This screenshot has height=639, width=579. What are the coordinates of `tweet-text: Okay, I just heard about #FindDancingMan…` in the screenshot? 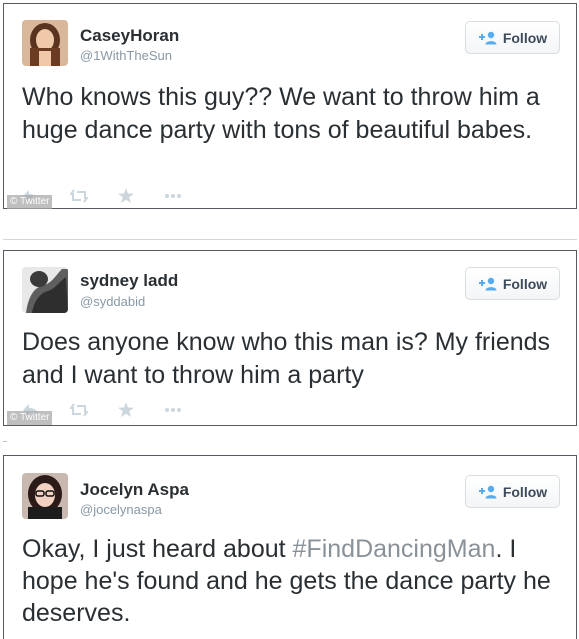 It's located at (296, 581).